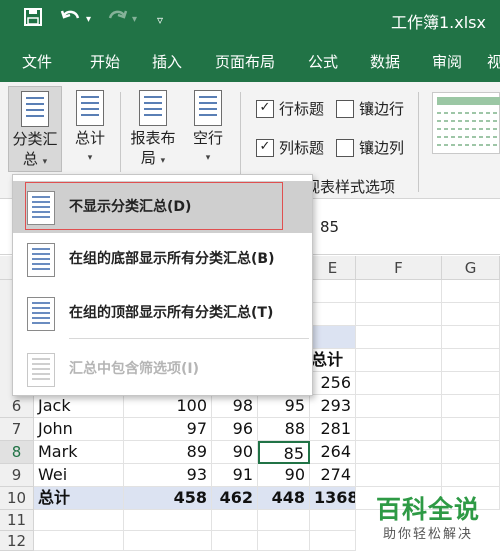  Describe the element at coordinates (345, 148) in the screenshot. I see `banded-cols-checkbox` at that location.